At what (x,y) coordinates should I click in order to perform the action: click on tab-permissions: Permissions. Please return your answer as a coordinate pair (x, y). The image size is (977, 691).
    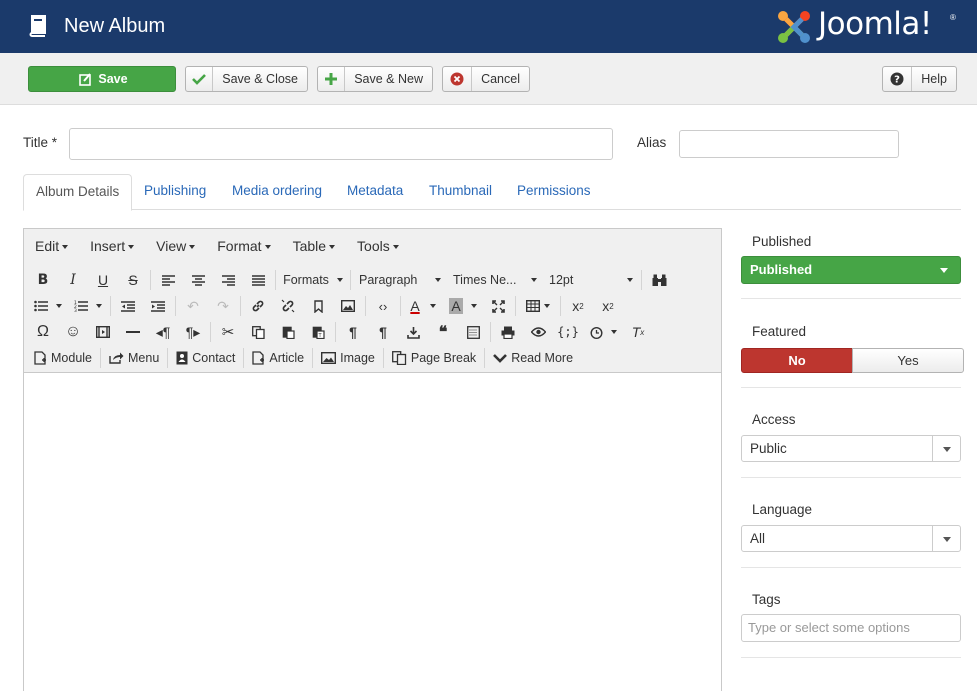
    Looking at the image, I should click on (554, 192).